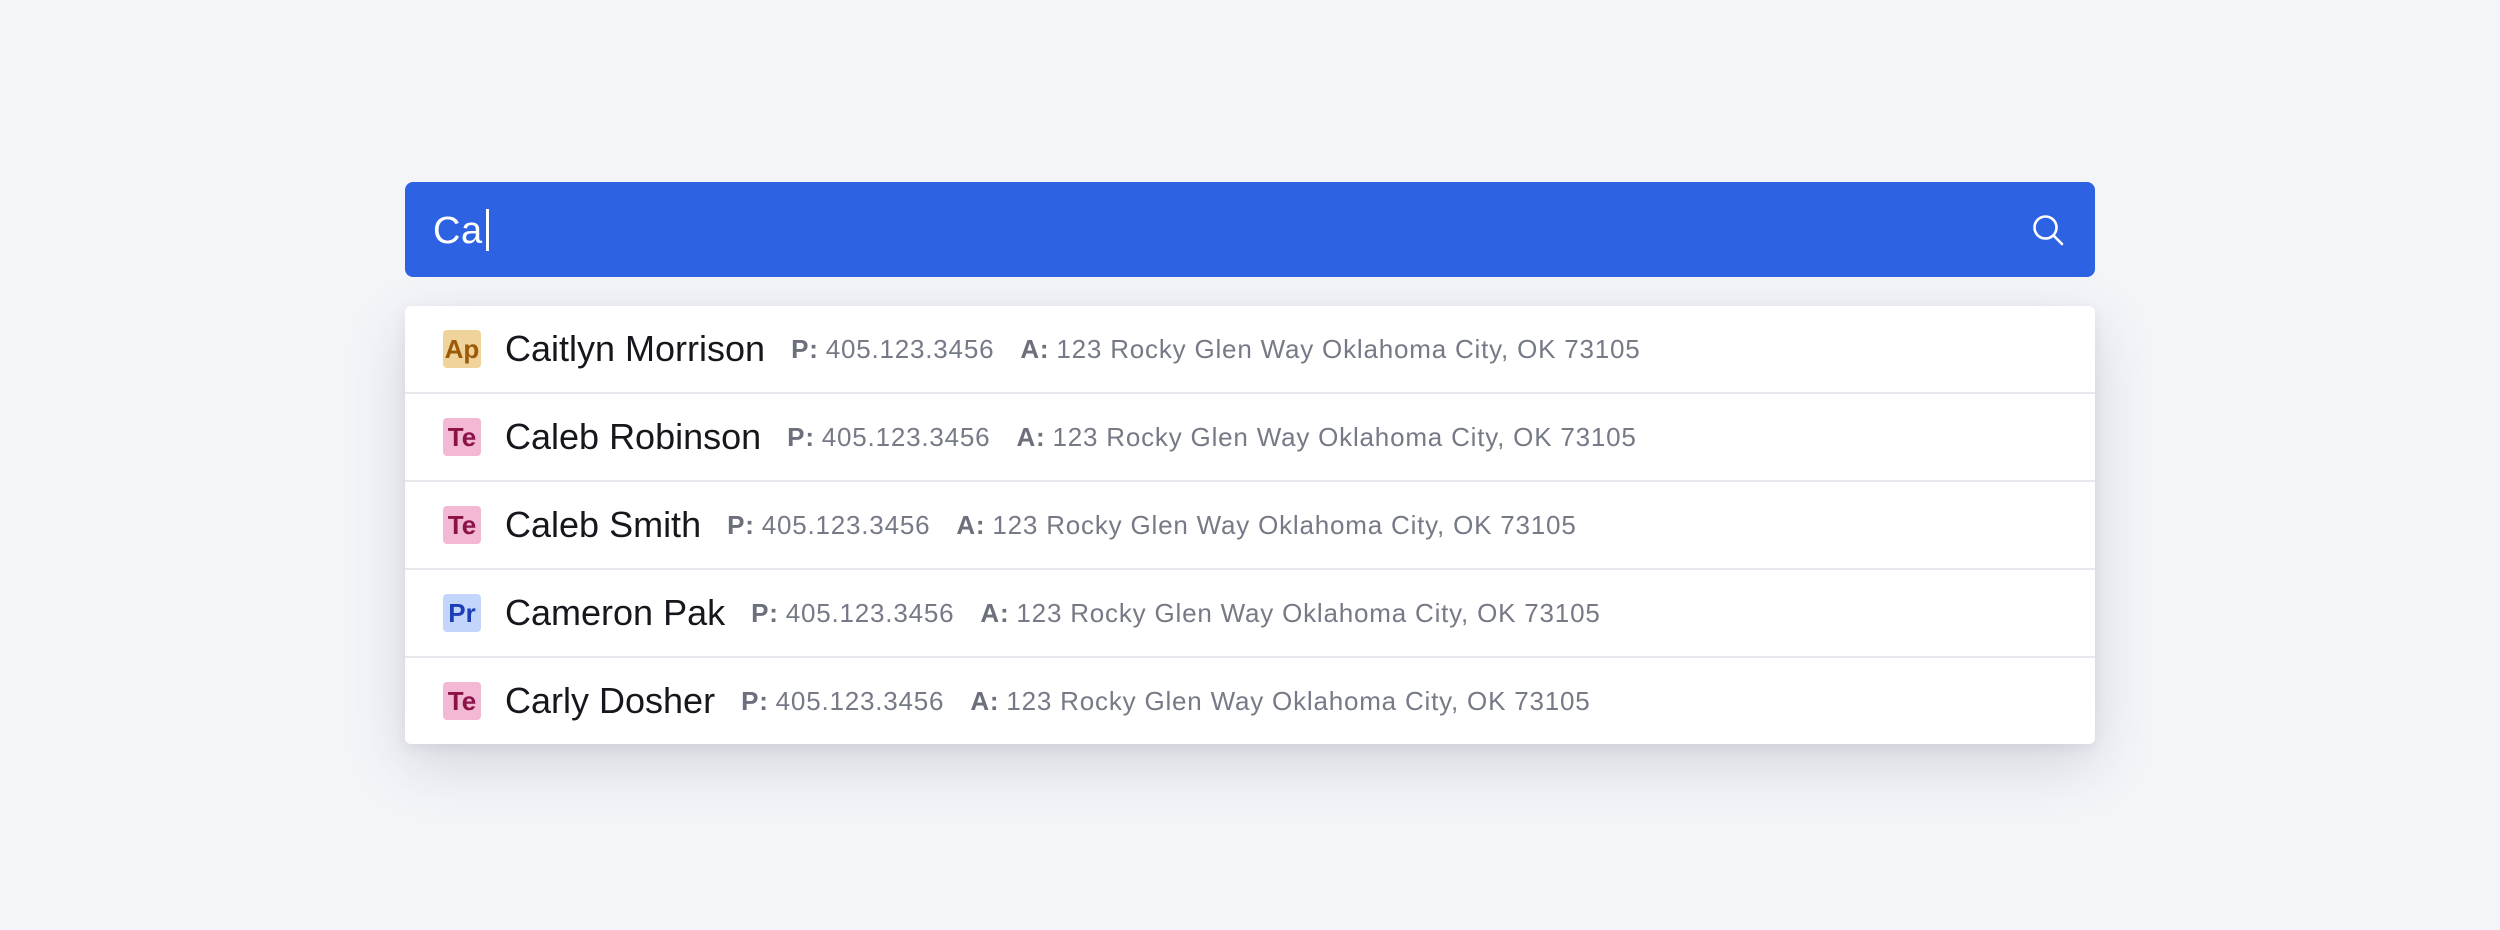 This screenshot has width=2500, height=930. What do you see at coordinates (615, 612) in the screenshot?
I see `contact-name: Cameron Pak` at bounding box center [615, 612].